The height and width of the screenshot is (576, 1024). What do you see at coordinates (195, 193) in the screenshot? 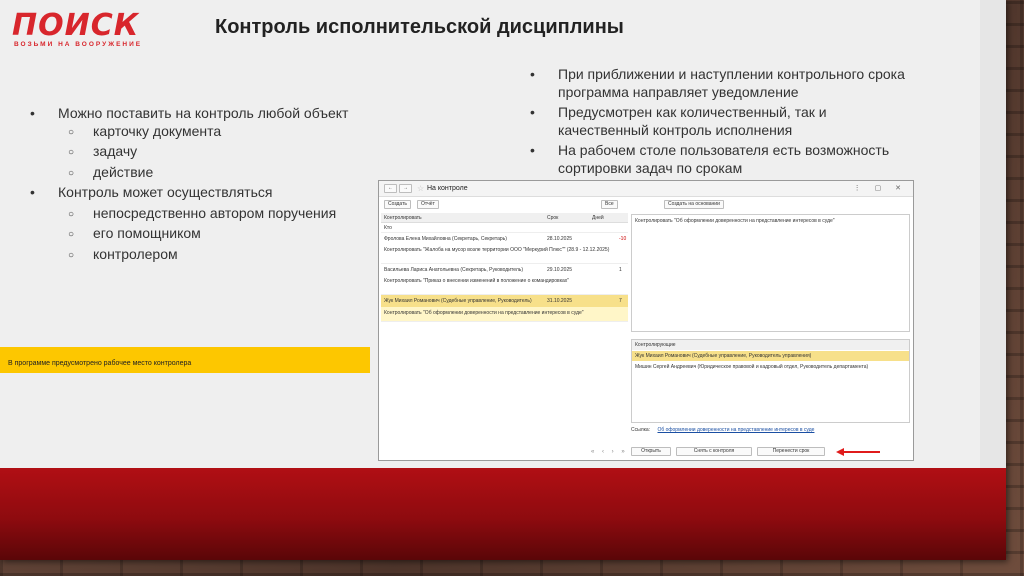
I see `bullet-item: Контроль может осуществляться` at bounding box center [195, 193].